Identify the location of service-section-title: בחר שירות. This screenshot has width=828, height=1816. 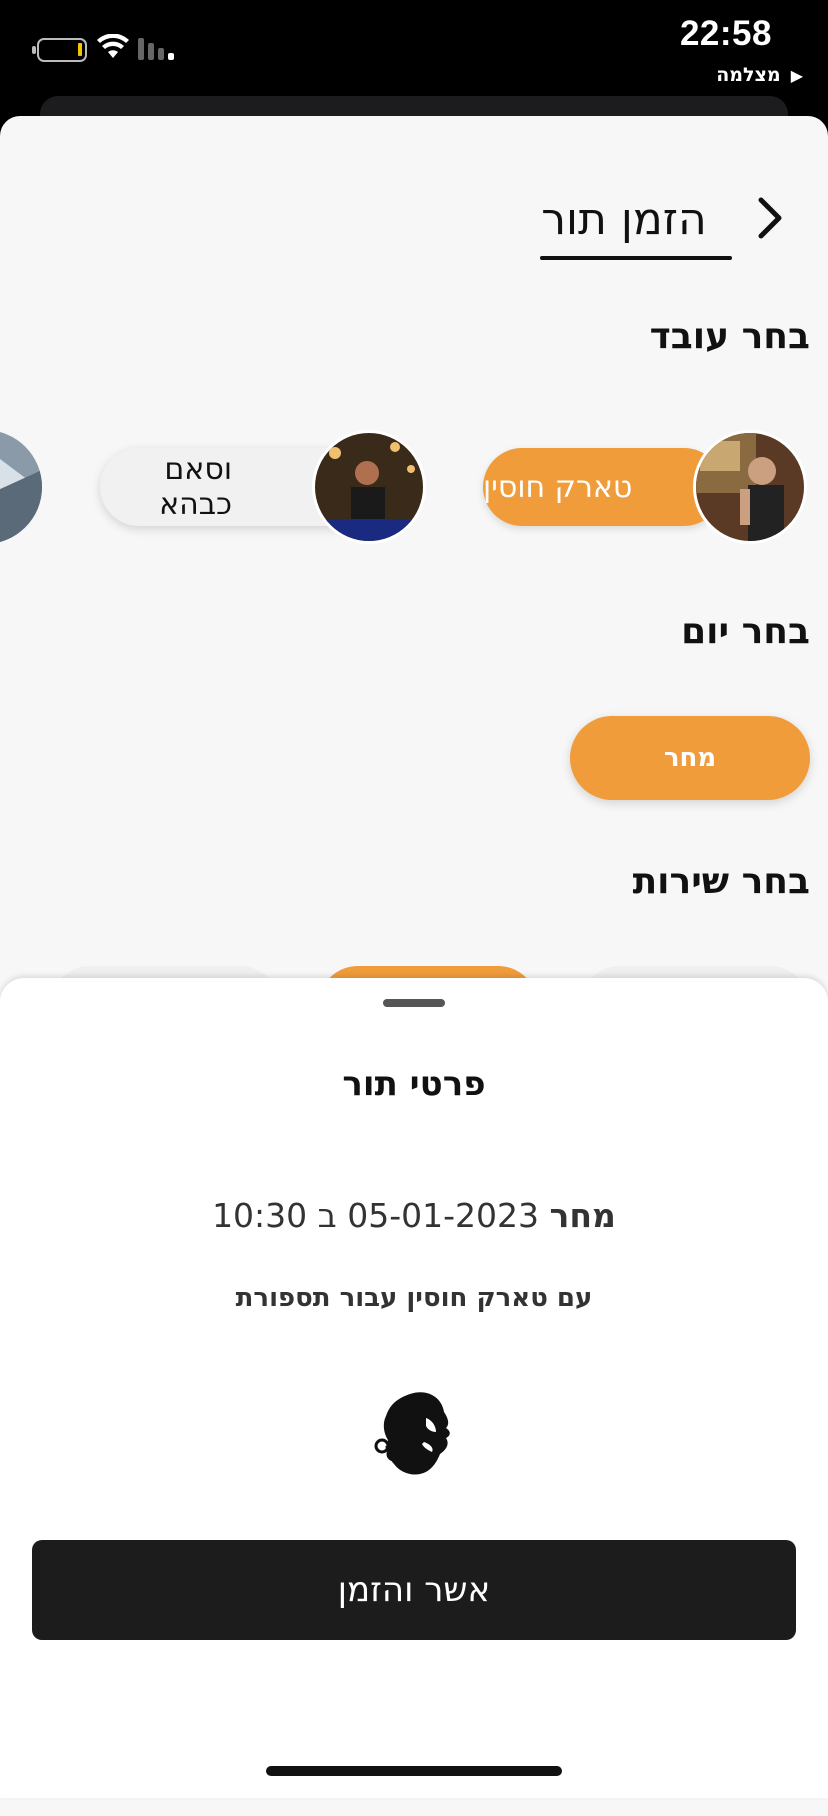
(721, 881).